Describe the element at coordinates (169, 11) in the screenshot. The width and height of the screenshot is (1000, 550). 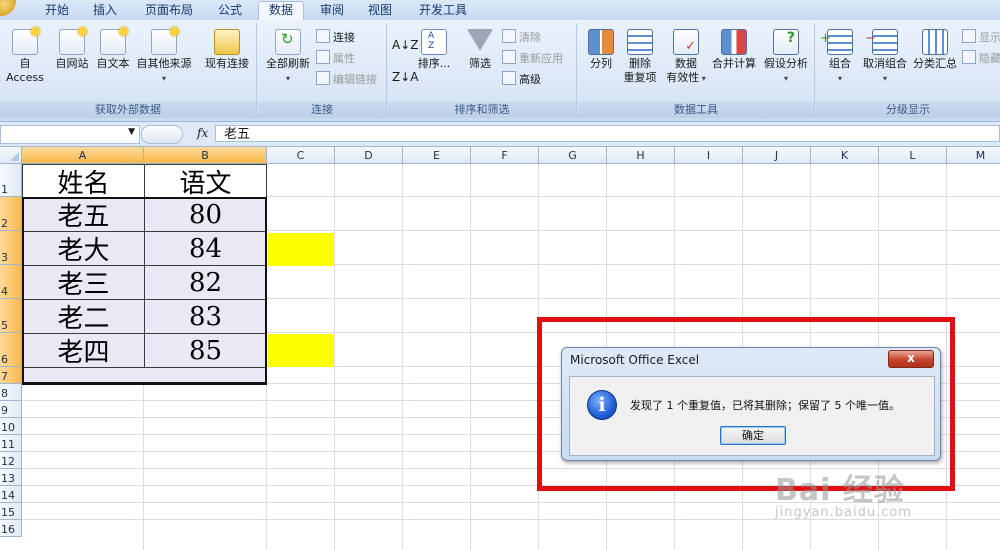
I see `tab-page-layout: 页面布局` at that location.